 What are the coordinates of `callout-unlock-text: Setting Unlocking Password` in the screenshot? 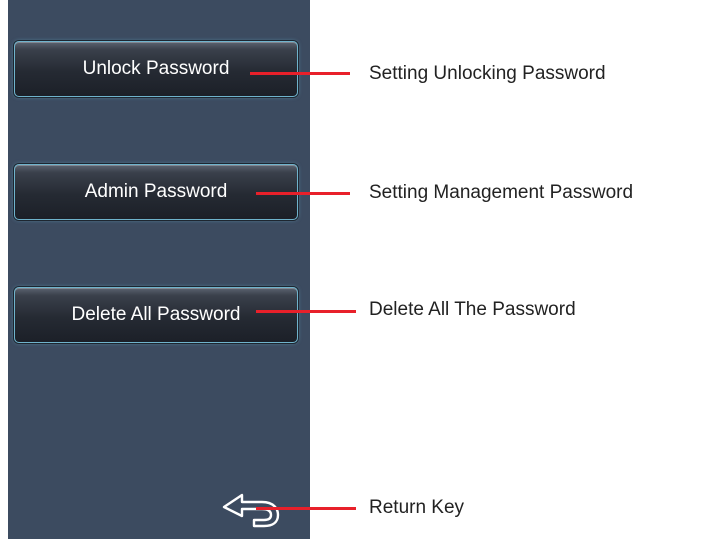 It's located at (487, 73).